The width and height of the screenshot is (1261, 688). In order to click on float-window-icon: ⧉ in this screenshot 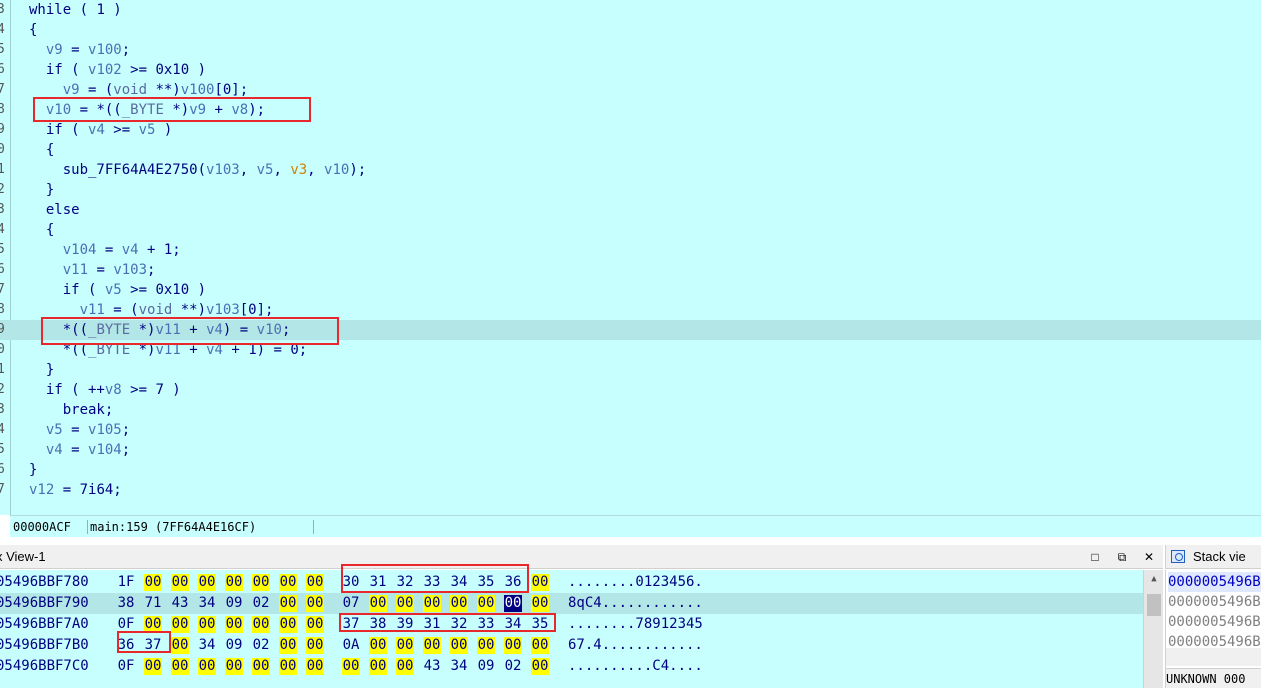, I will do `click(1122, 557)`.